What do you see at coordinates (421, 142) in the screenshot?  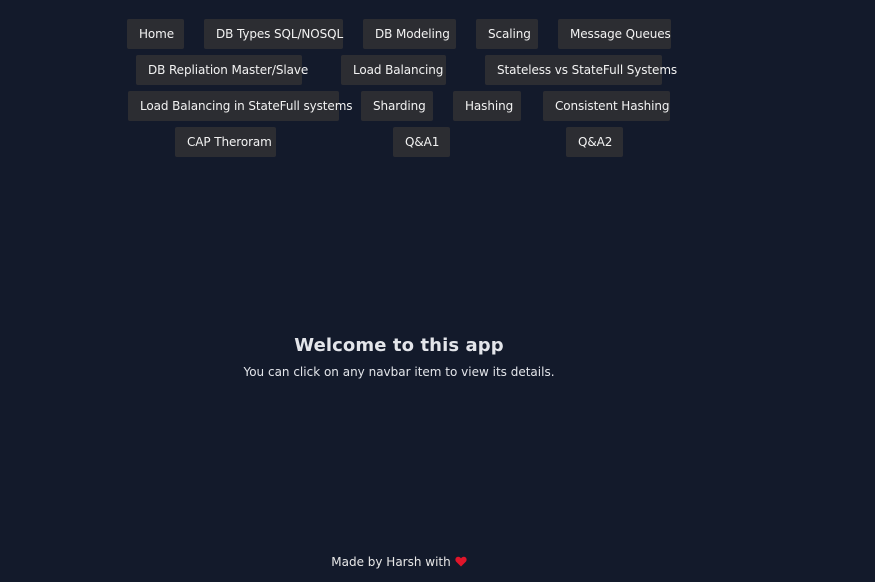 I see `nav-item-qa1: Q&A1` at bounding box center [421, 142].